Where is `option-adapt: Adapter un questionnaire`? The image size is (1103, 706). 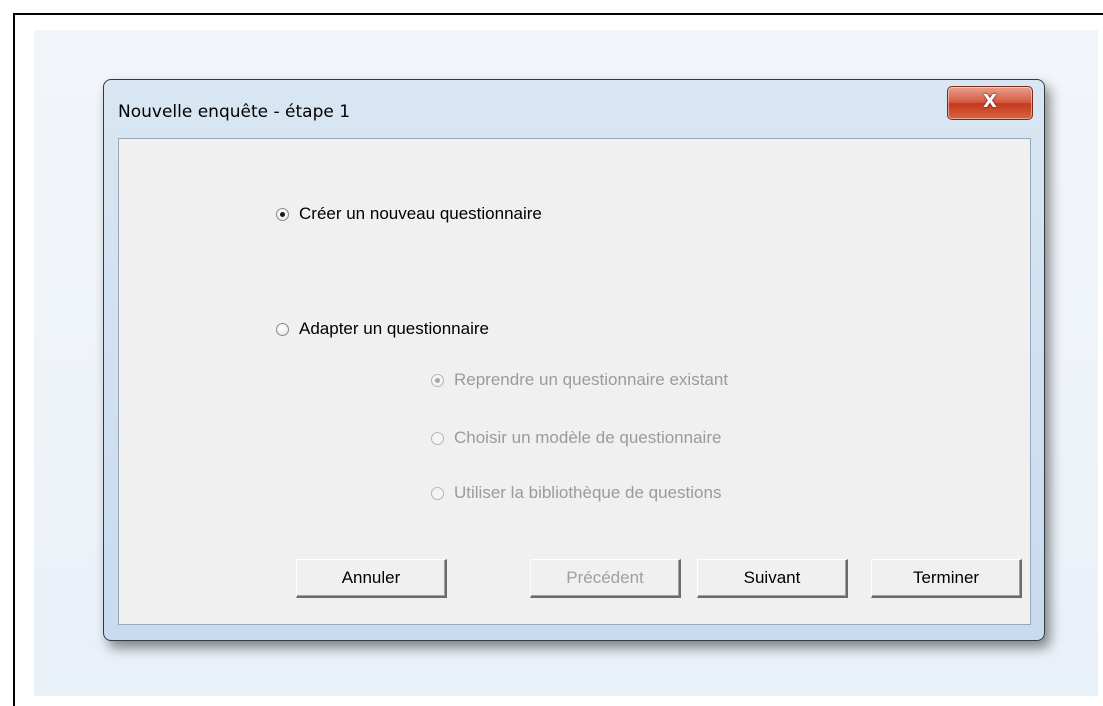
option-adapt: Adapter un questionnaire is located at coordinates (382, 329).